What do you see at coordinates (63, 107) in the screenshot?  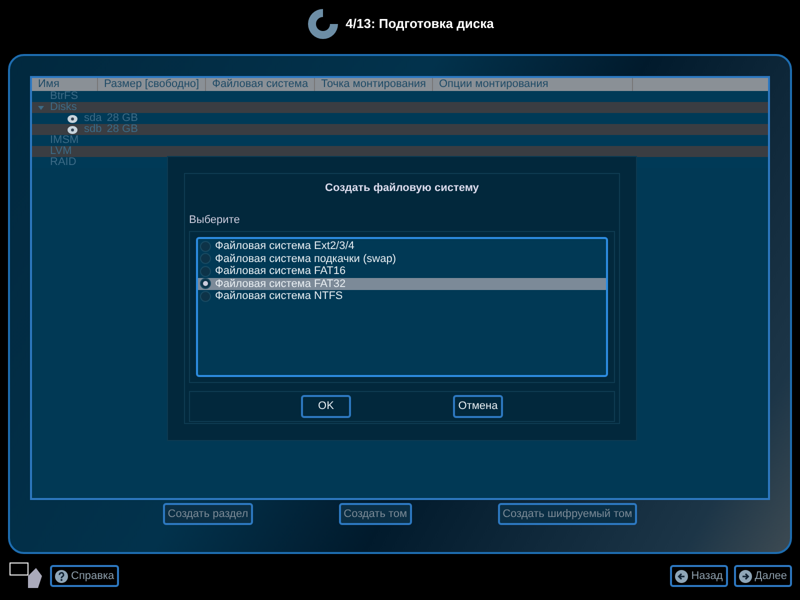 I see `tree-item: Disks` at bounding box center [63, 107].